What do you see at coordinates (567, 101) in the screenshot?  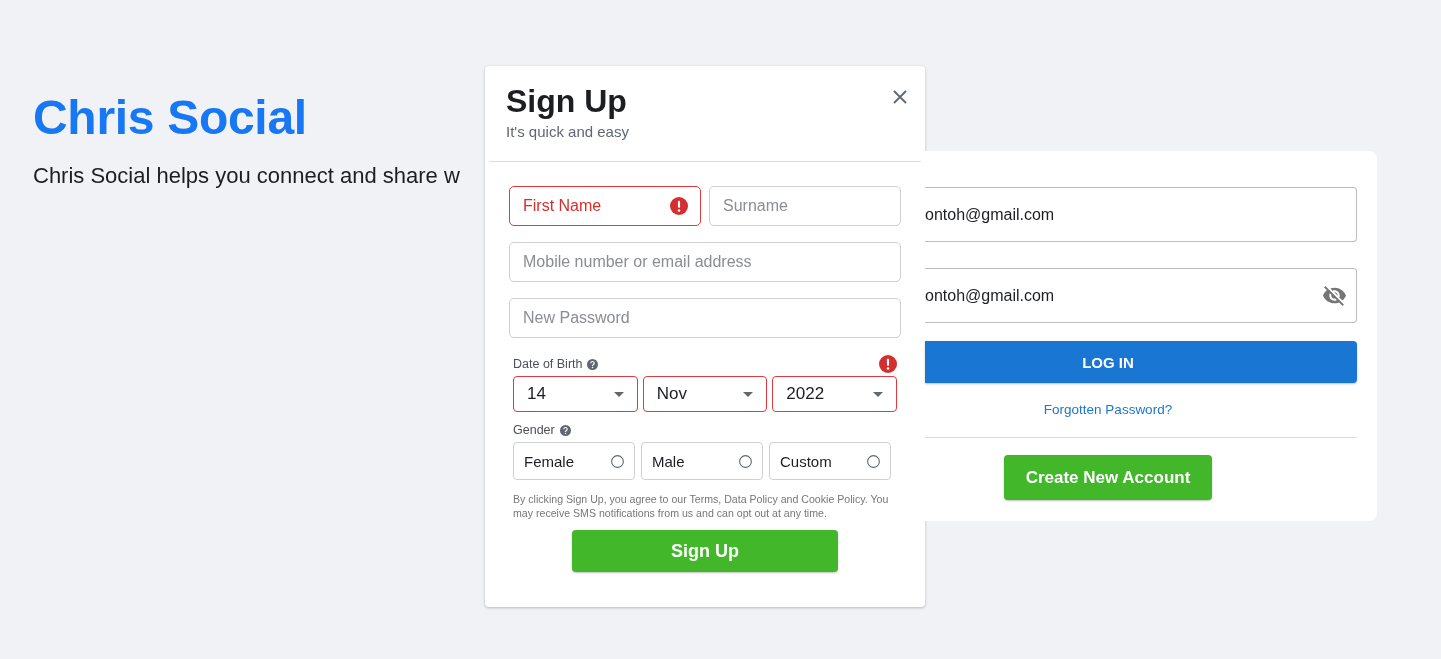 I see `dialog-title: Sign Up` at bounding box center [567, 101].